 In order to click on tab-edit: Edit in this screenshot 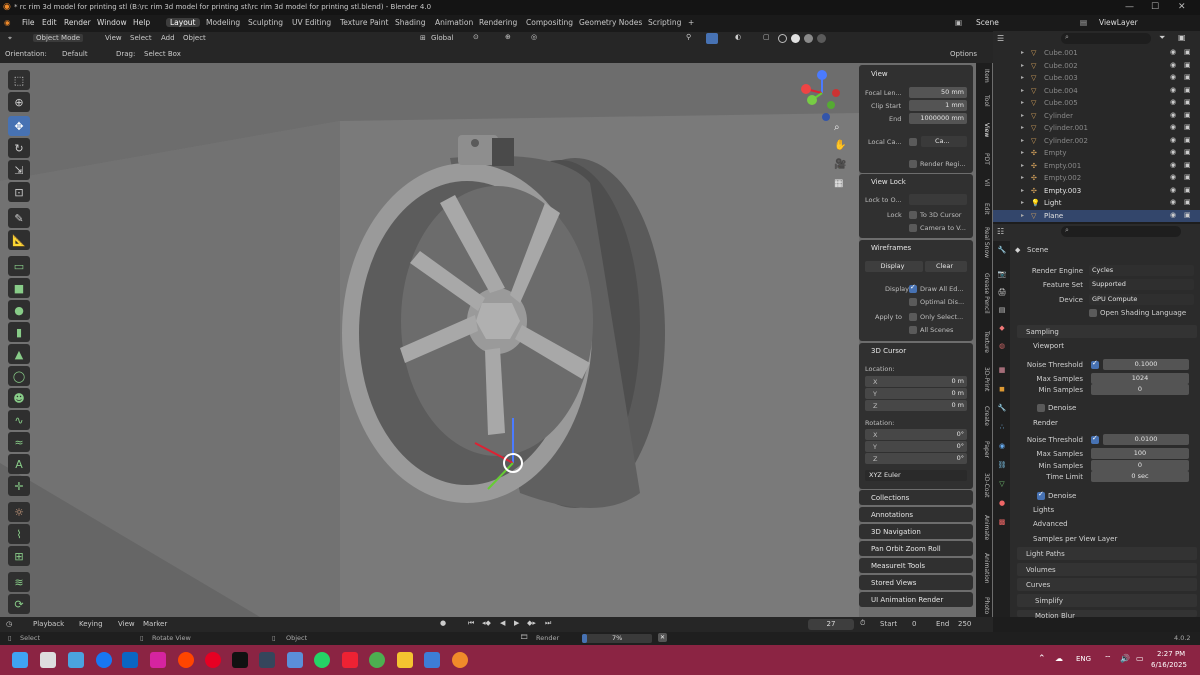, I will do `click(984, 209)`.